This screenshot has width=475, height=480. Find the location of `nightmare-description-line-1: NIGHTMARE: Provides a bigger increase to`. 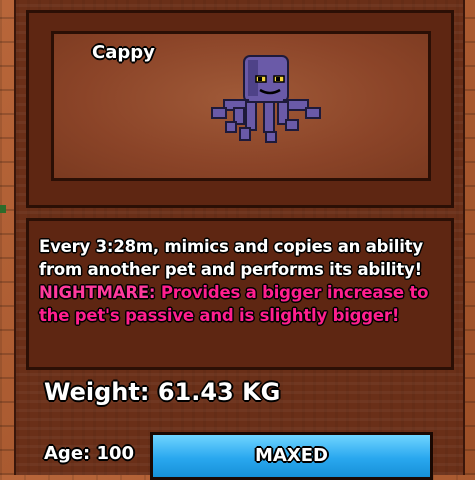

nightmare-description-line-1: NIGHTMARE: Provides a bigger increase to is located at coordinates (240, 292).